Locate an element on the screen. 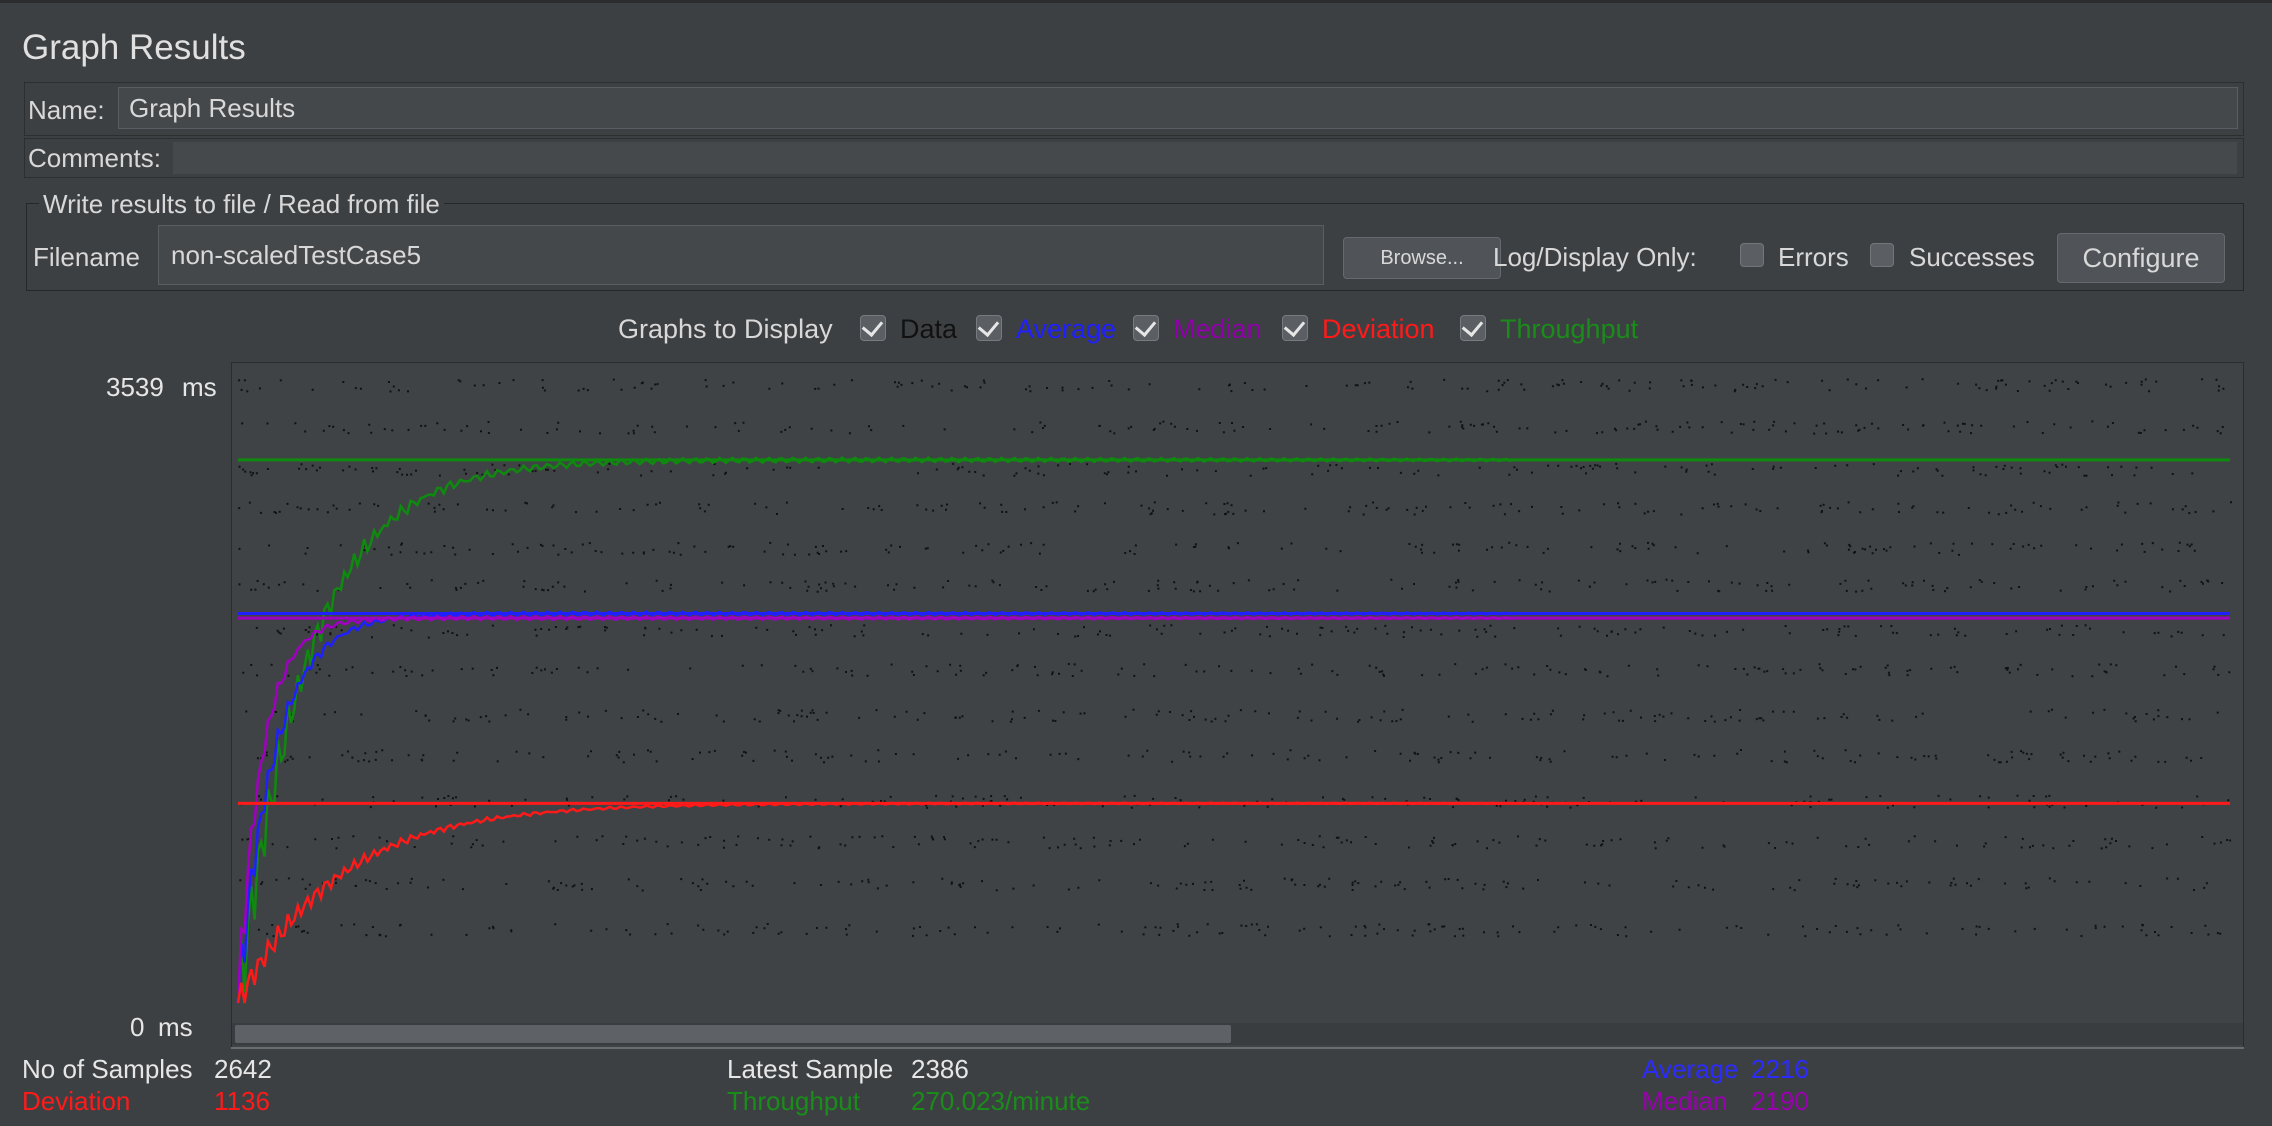 The width and height of the screenshot is (2272, 1126). throughput-label: Throughput is located at coordinates (793, 1101).